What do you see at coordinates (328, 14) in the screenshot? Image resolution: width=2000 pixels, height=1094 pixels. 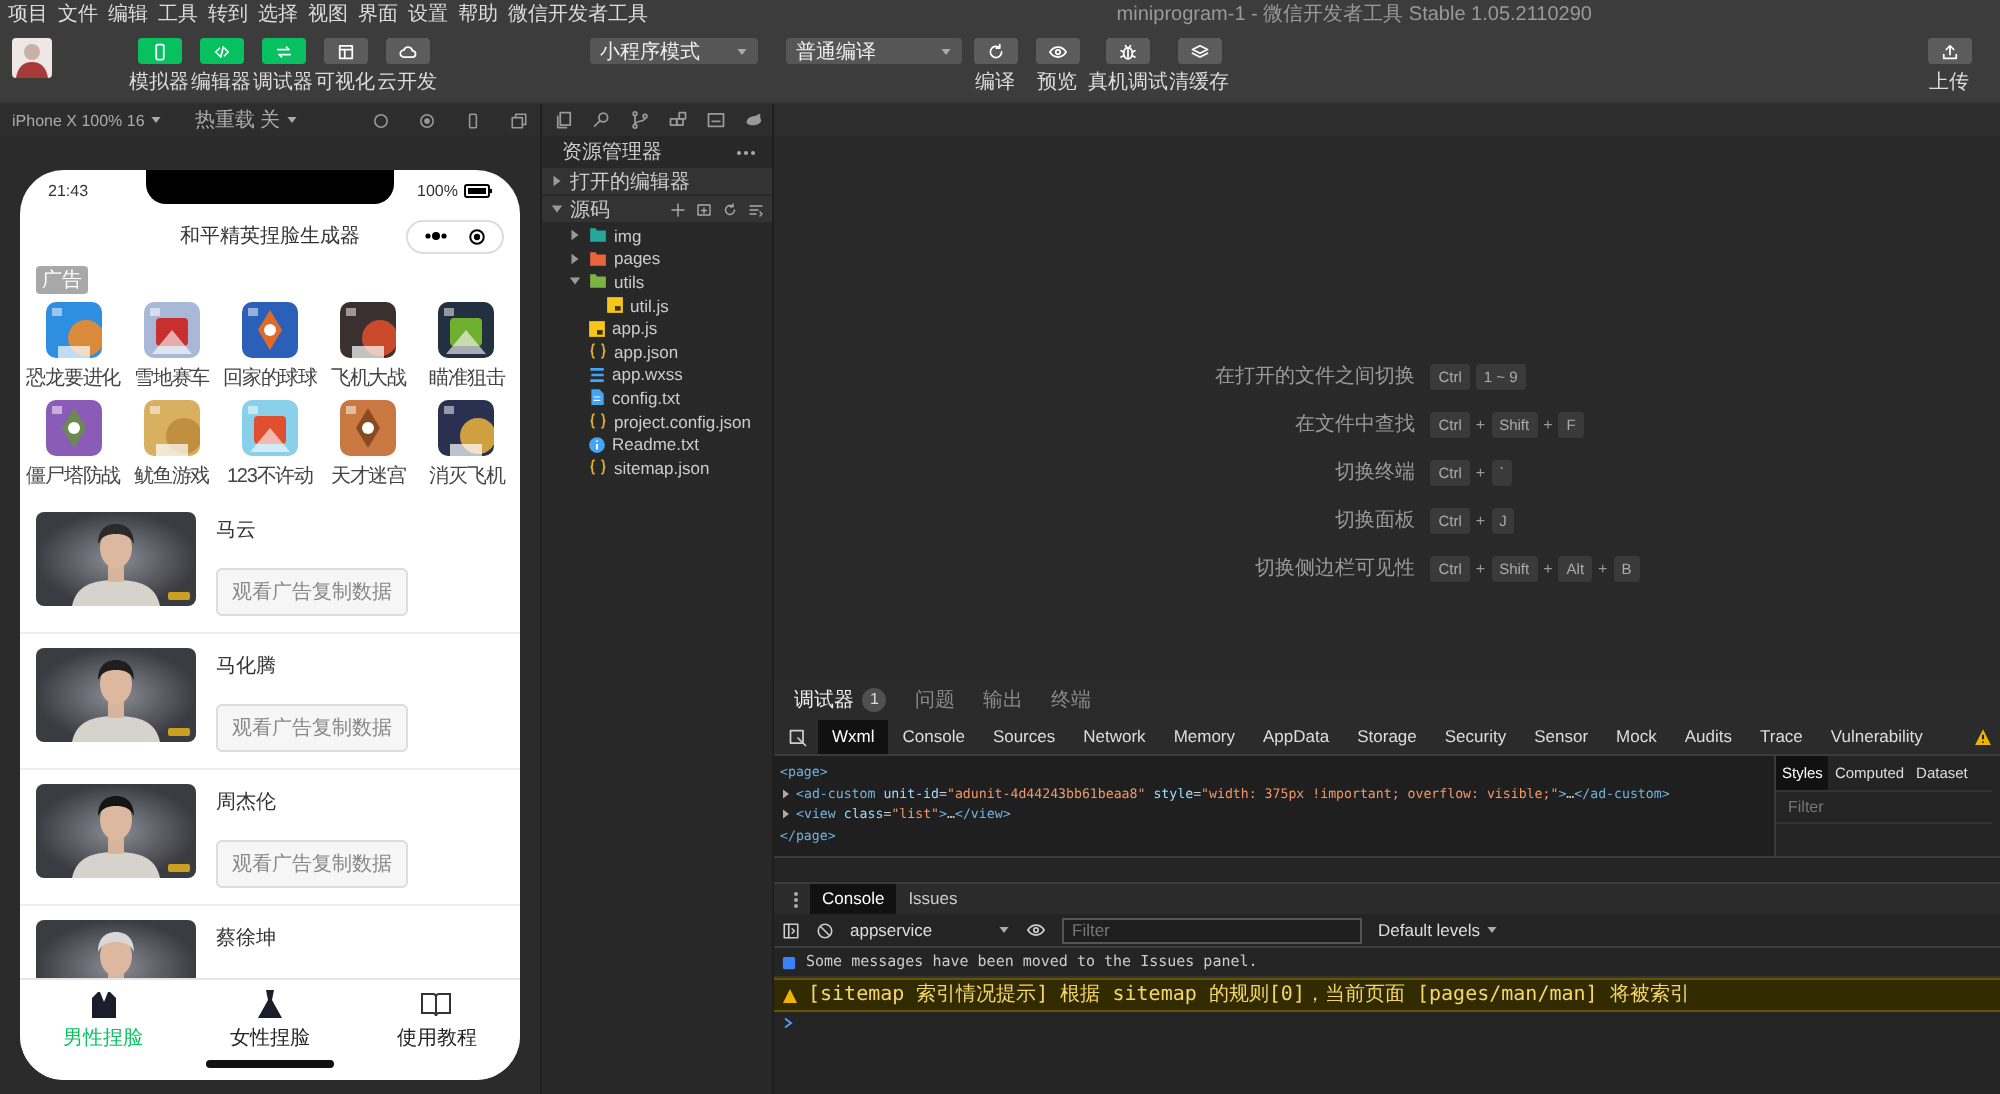 I see `menu-item: 视图` at bounding box center [328, 14].